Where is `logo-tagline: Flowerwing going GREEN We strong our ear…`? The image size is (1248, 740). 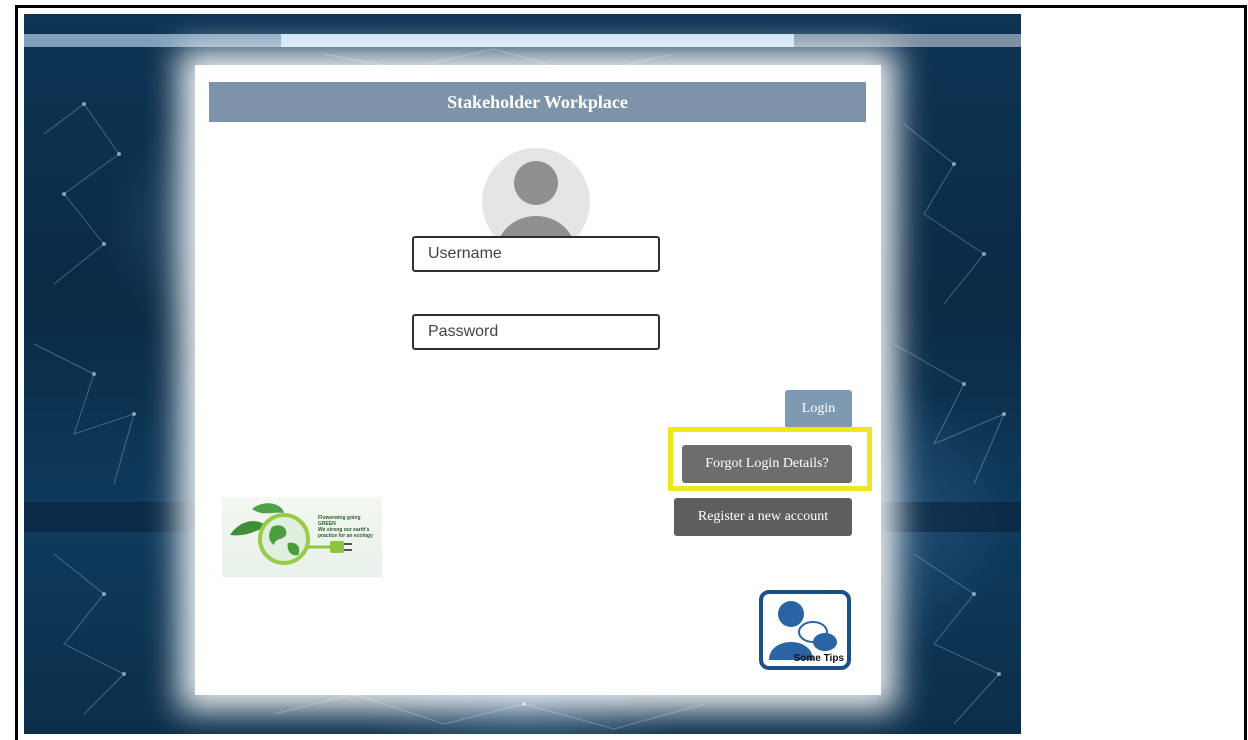
logo-tagline: Flowerwing going GREEN We strong our ear… is located at coordinates (345, 527).